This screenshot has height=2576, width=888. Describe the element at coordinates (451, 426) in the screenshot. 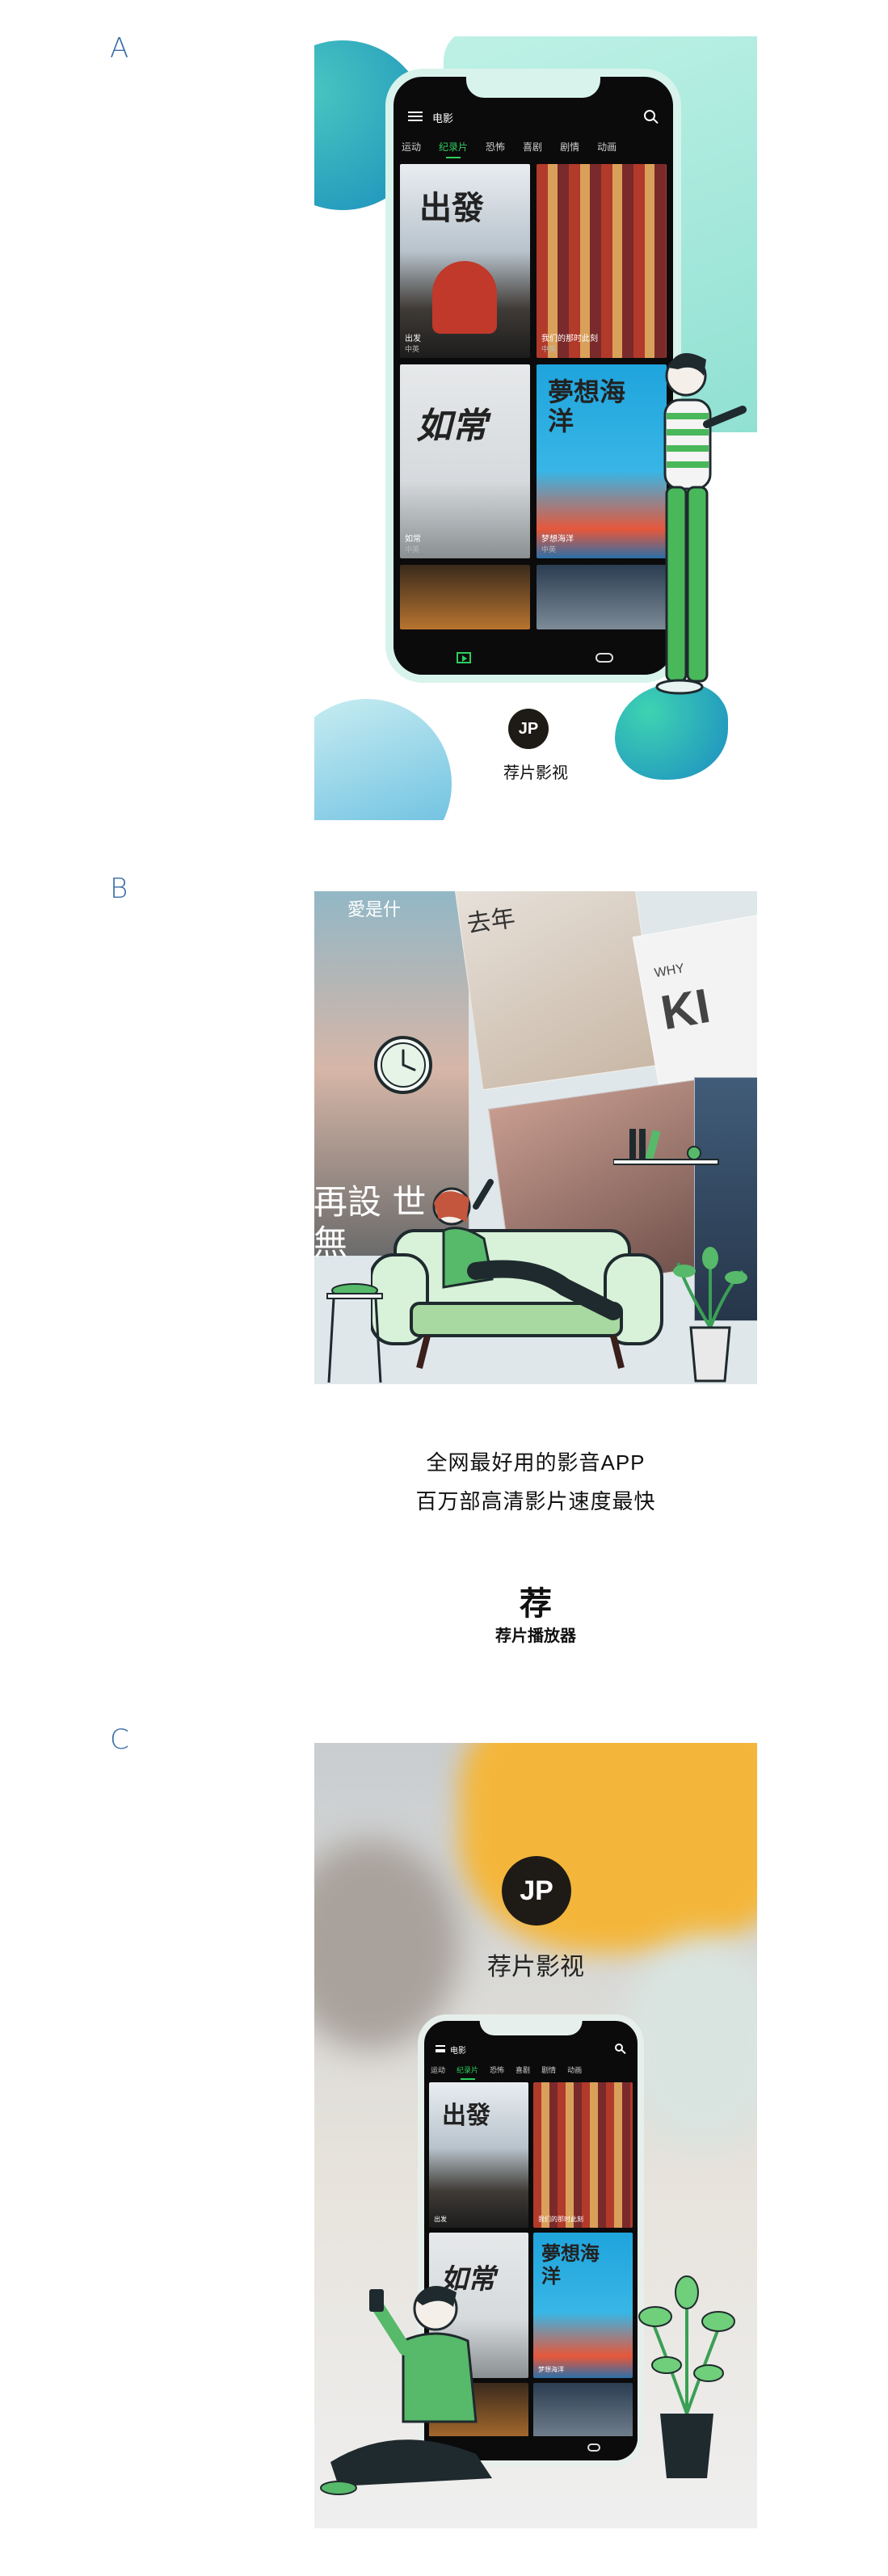

I see `poster-title: 如常` at that location.